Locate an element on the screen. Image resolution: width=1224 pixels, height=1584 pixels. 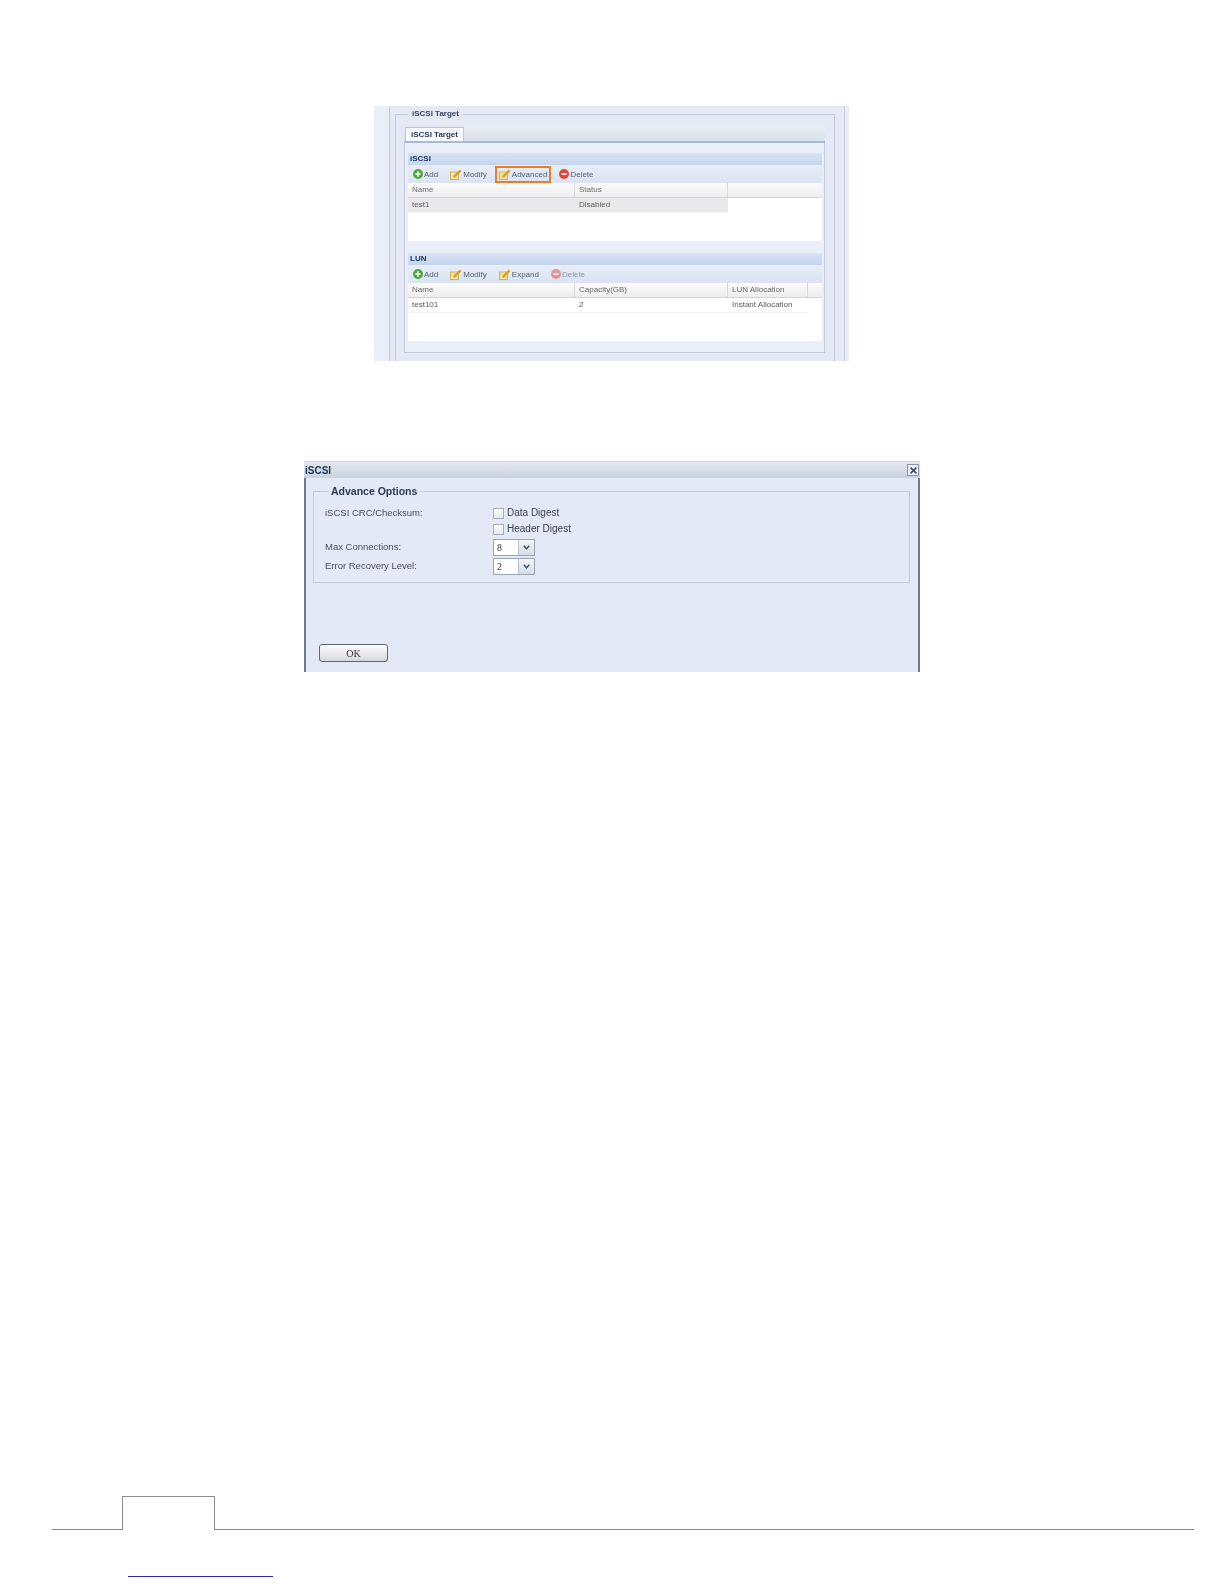
close-button is located at coordinates (913, 470).